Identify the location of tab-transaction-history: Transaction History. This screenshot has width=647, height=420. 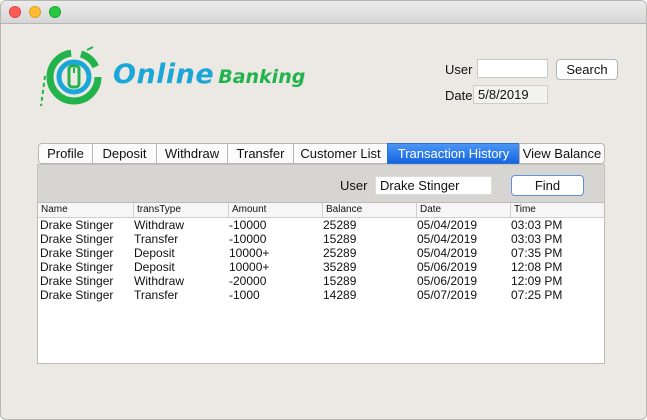
(453, 153).